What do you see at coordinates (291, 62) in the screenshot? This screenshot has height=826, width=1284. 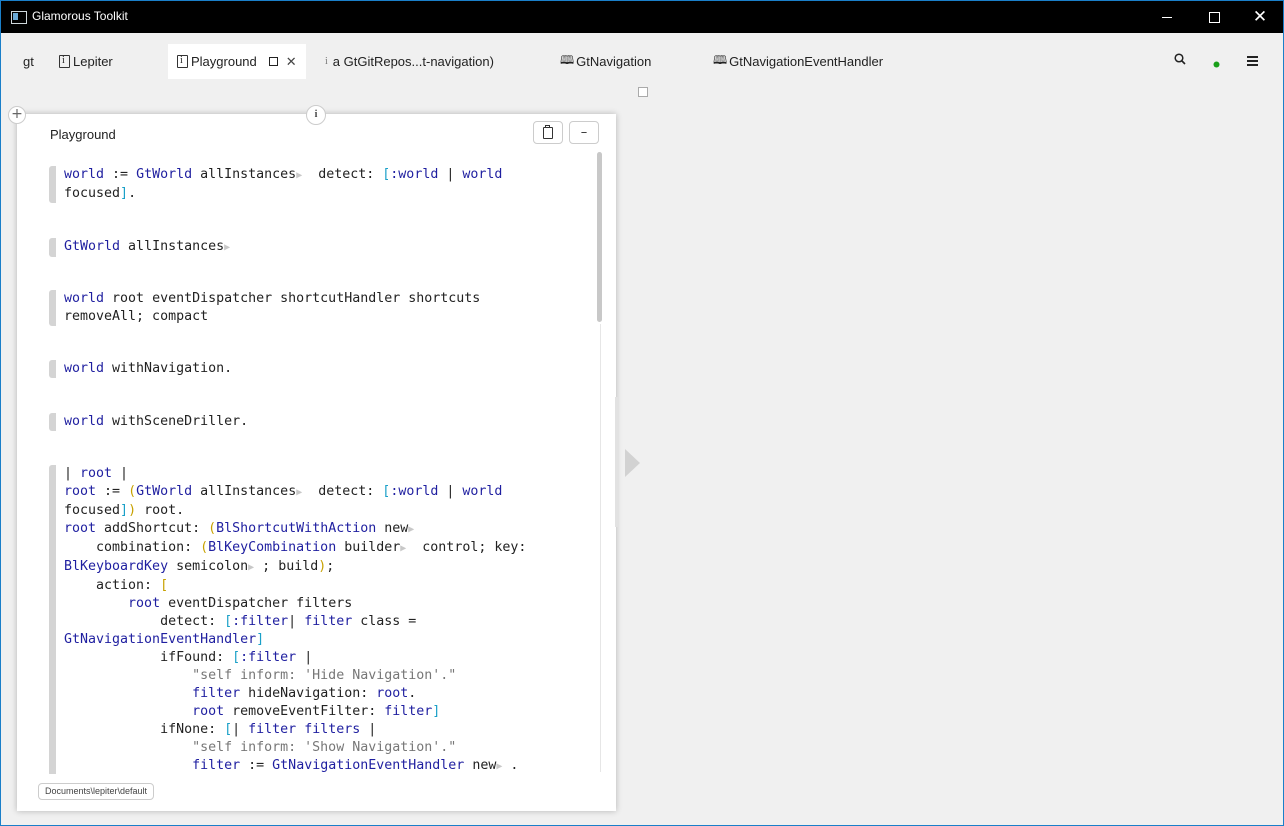 I see `close-tab-icon: ✕` at bounding box center [291, 62].